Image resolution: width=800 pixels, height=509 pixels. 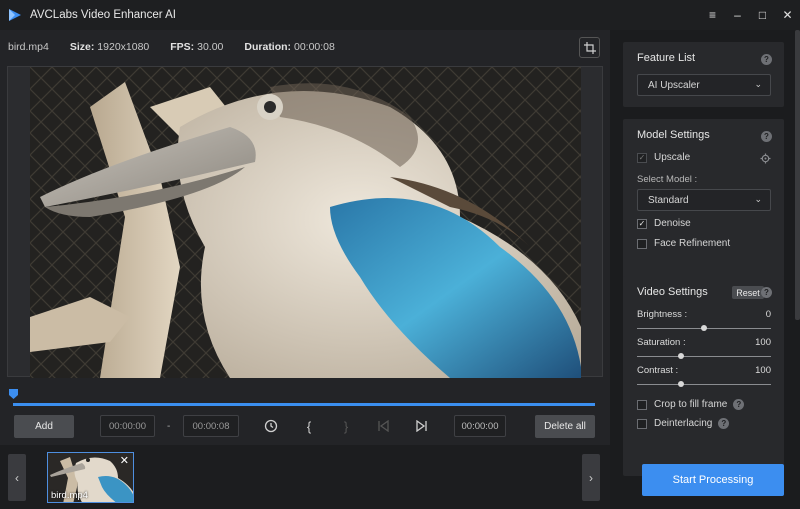 I want to click on skip-end-icon, so click(x=421, y=426).